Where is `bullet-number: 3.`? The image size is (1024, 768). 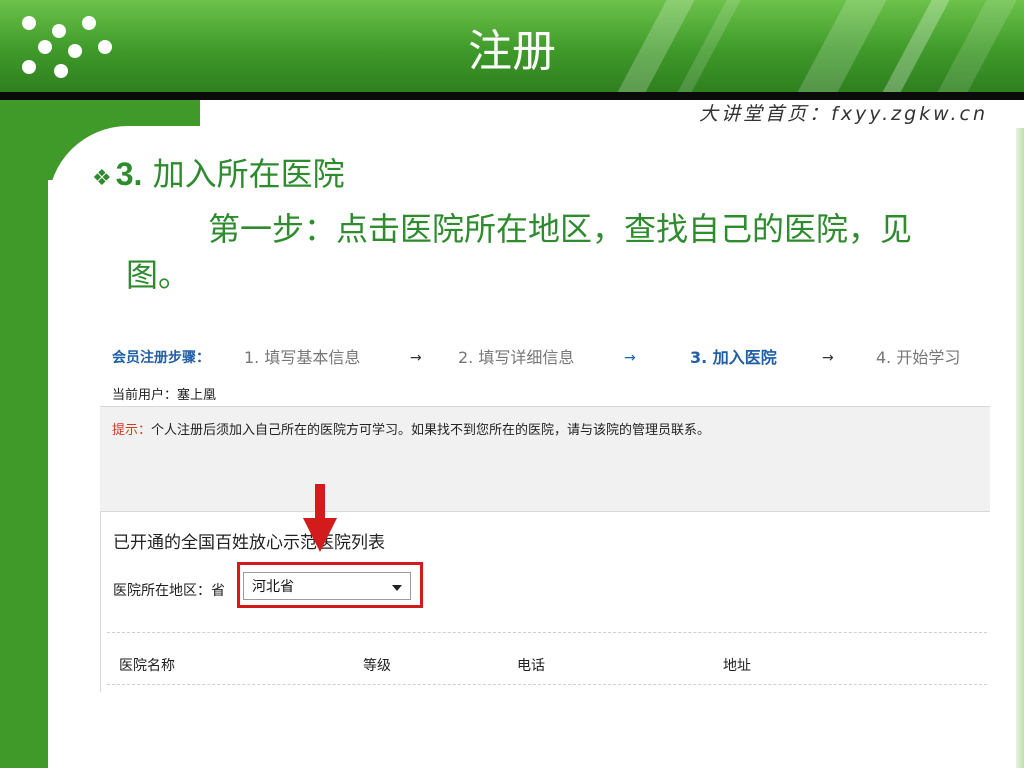
bullet-number: 3. is located at coordinates (129, 174).